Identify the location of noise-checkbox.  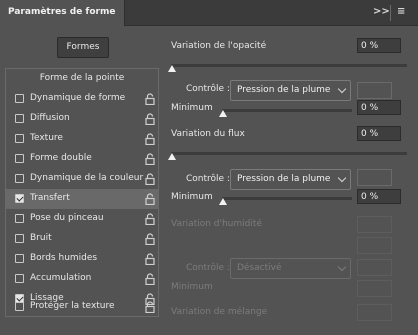
(19, 238).